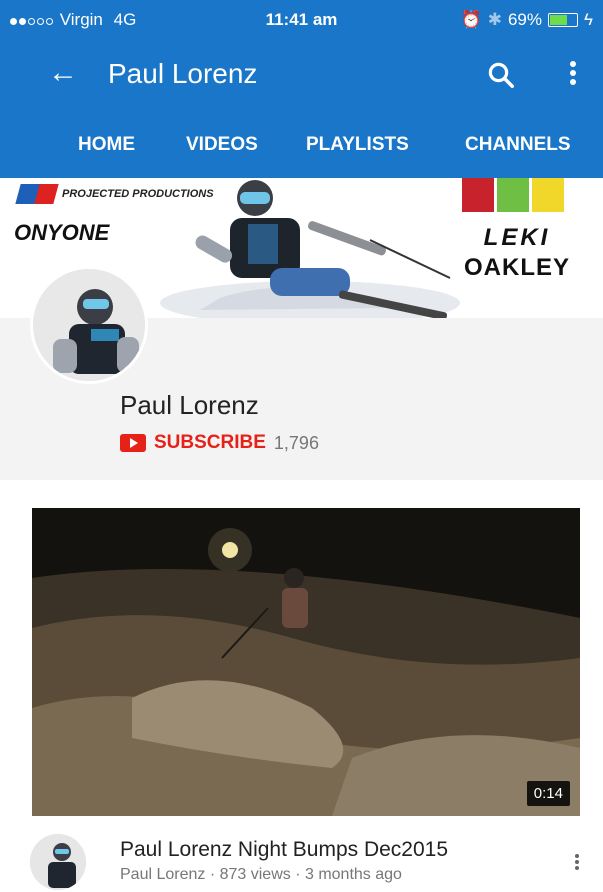  I want to click on video-more-icon, so click(577, 862).